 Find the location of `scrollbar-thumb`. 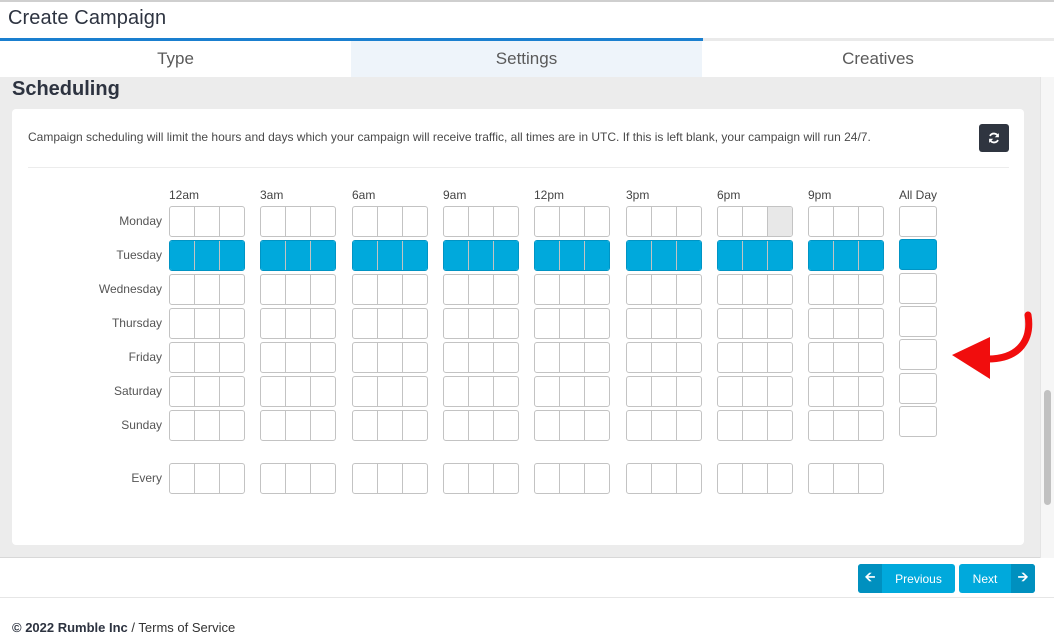

scrollbar-thumb is located at coordinates (1047, 447).